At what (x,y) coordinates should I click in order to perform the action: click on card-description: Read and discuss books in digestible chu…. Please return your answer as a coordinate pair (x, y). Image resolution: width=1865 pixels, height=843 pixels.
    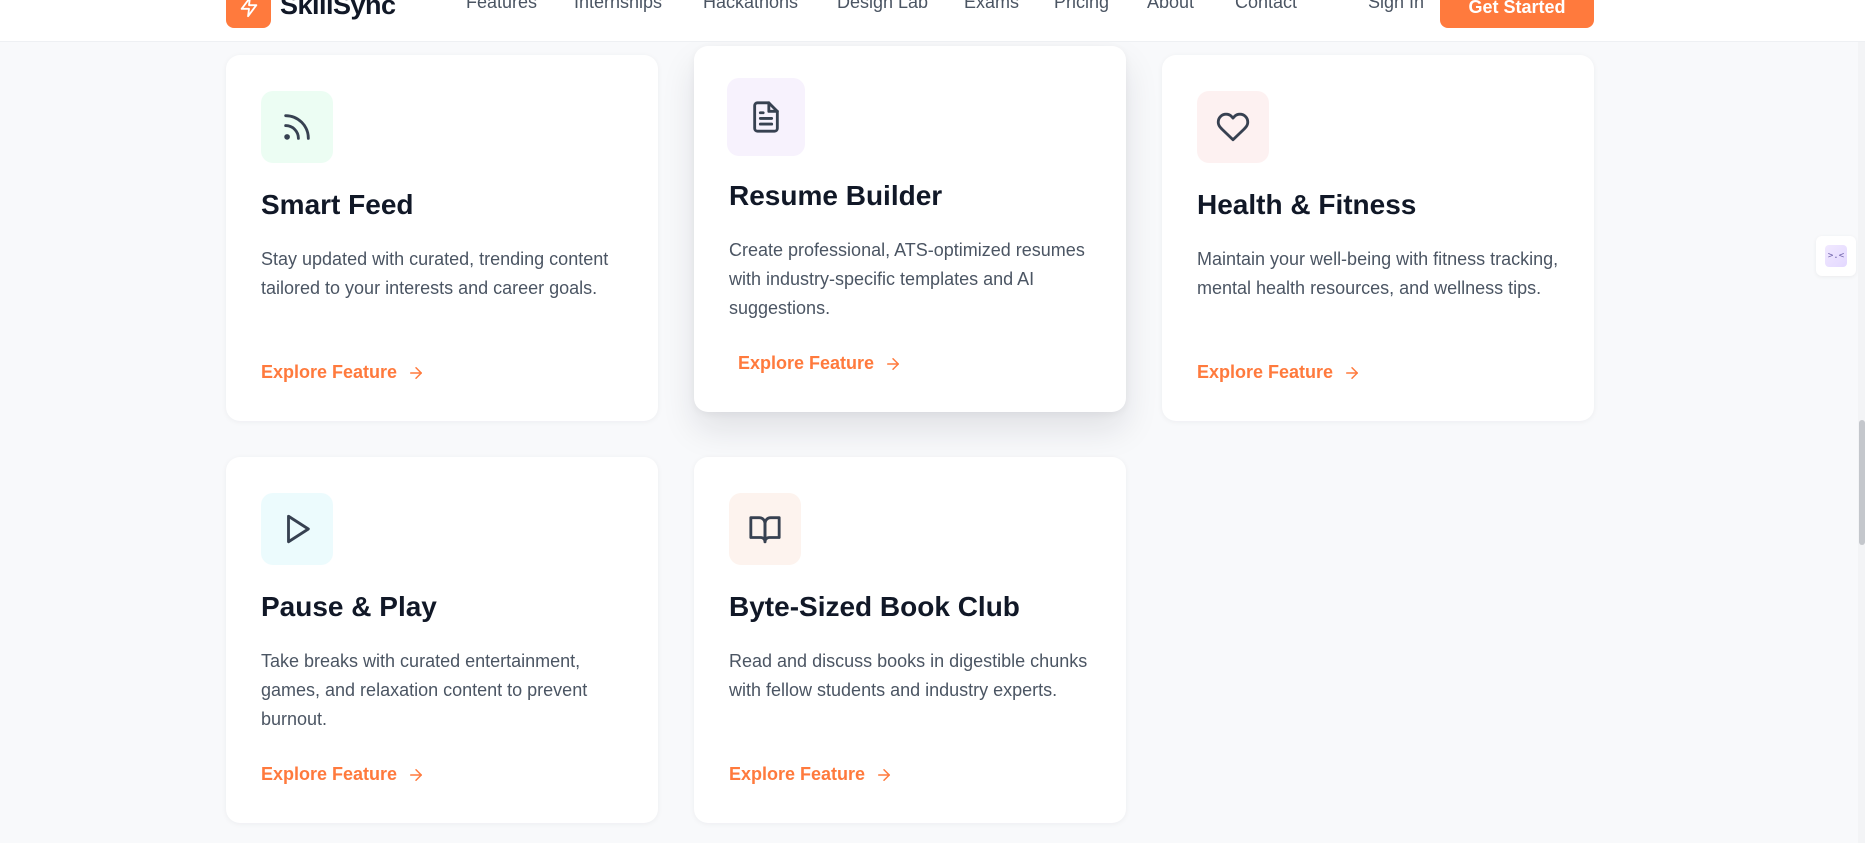
    Looking at the image, I should click on (908, 675).